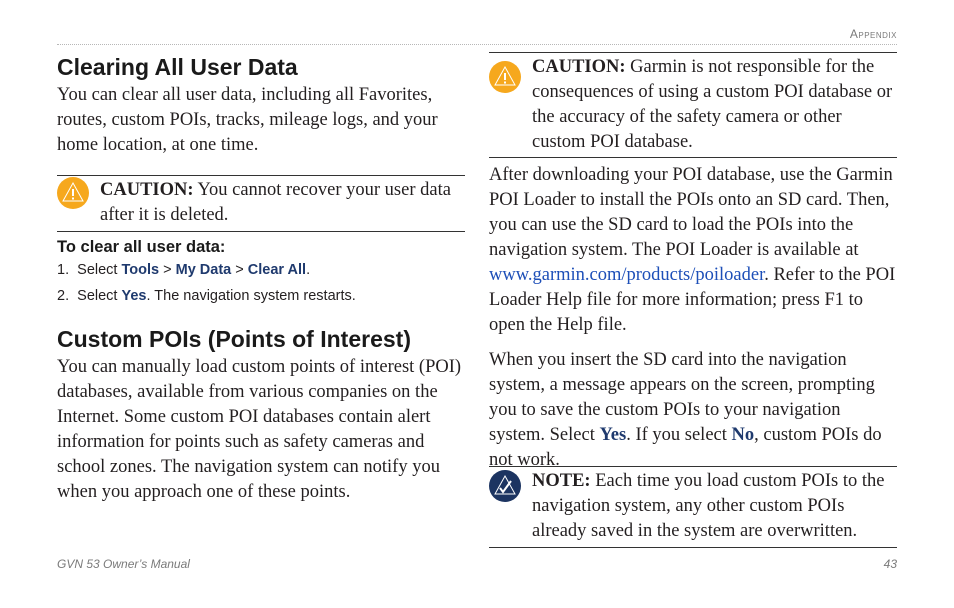  What do you see at coordinates (626, 275) in the screenshot?
I see `poi-loader-link: www.garmin.com/products/poiloader` at bounding box center [626, 275].